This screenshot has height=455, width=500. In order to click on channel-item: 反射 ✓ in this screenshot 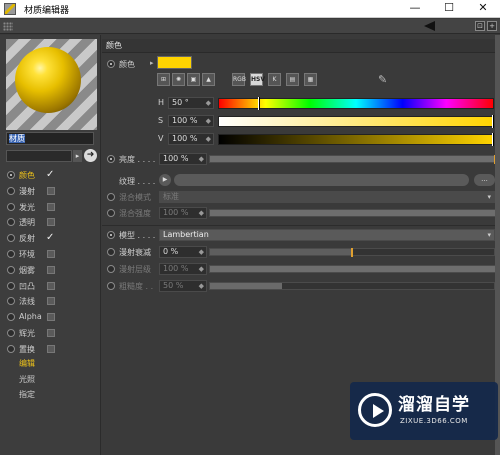, I will do `click(52, 238)`.